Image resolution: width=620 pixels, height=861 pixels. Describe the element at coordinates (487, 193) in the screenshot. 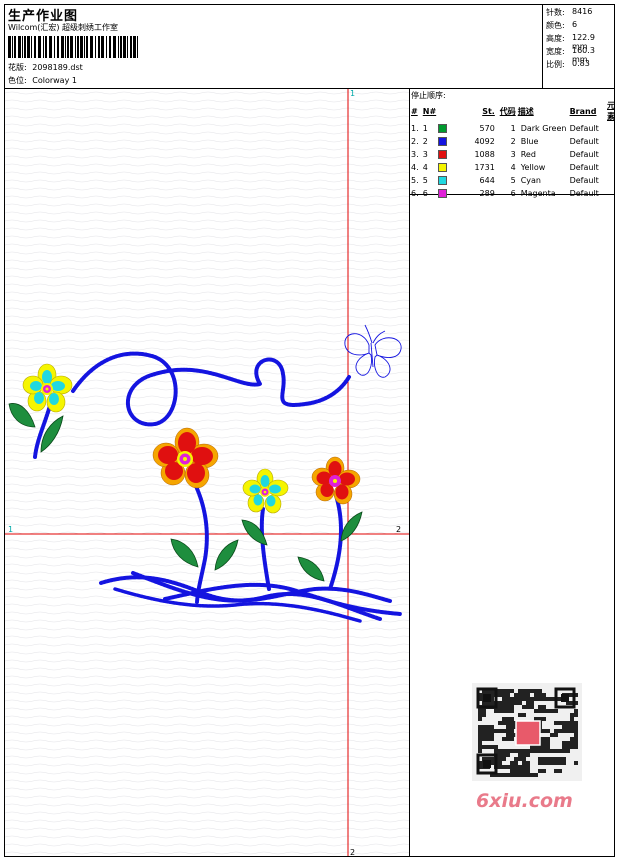

I see `row-stitches: 289` at that location.